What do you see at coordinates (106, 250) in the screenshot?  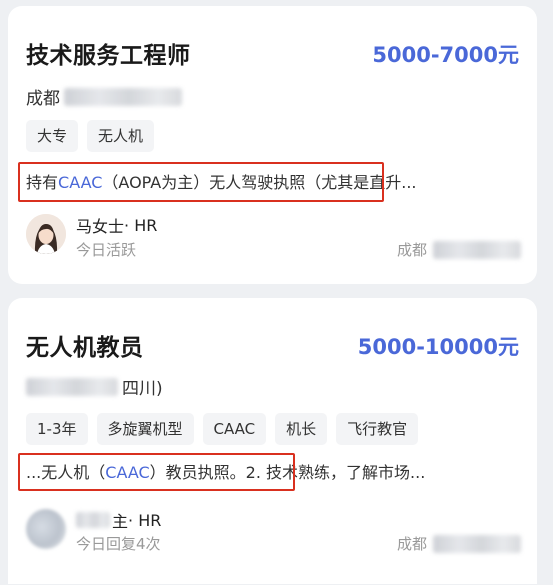 I see `hr-status: 今日活跃` at bounding box center [106, 250].